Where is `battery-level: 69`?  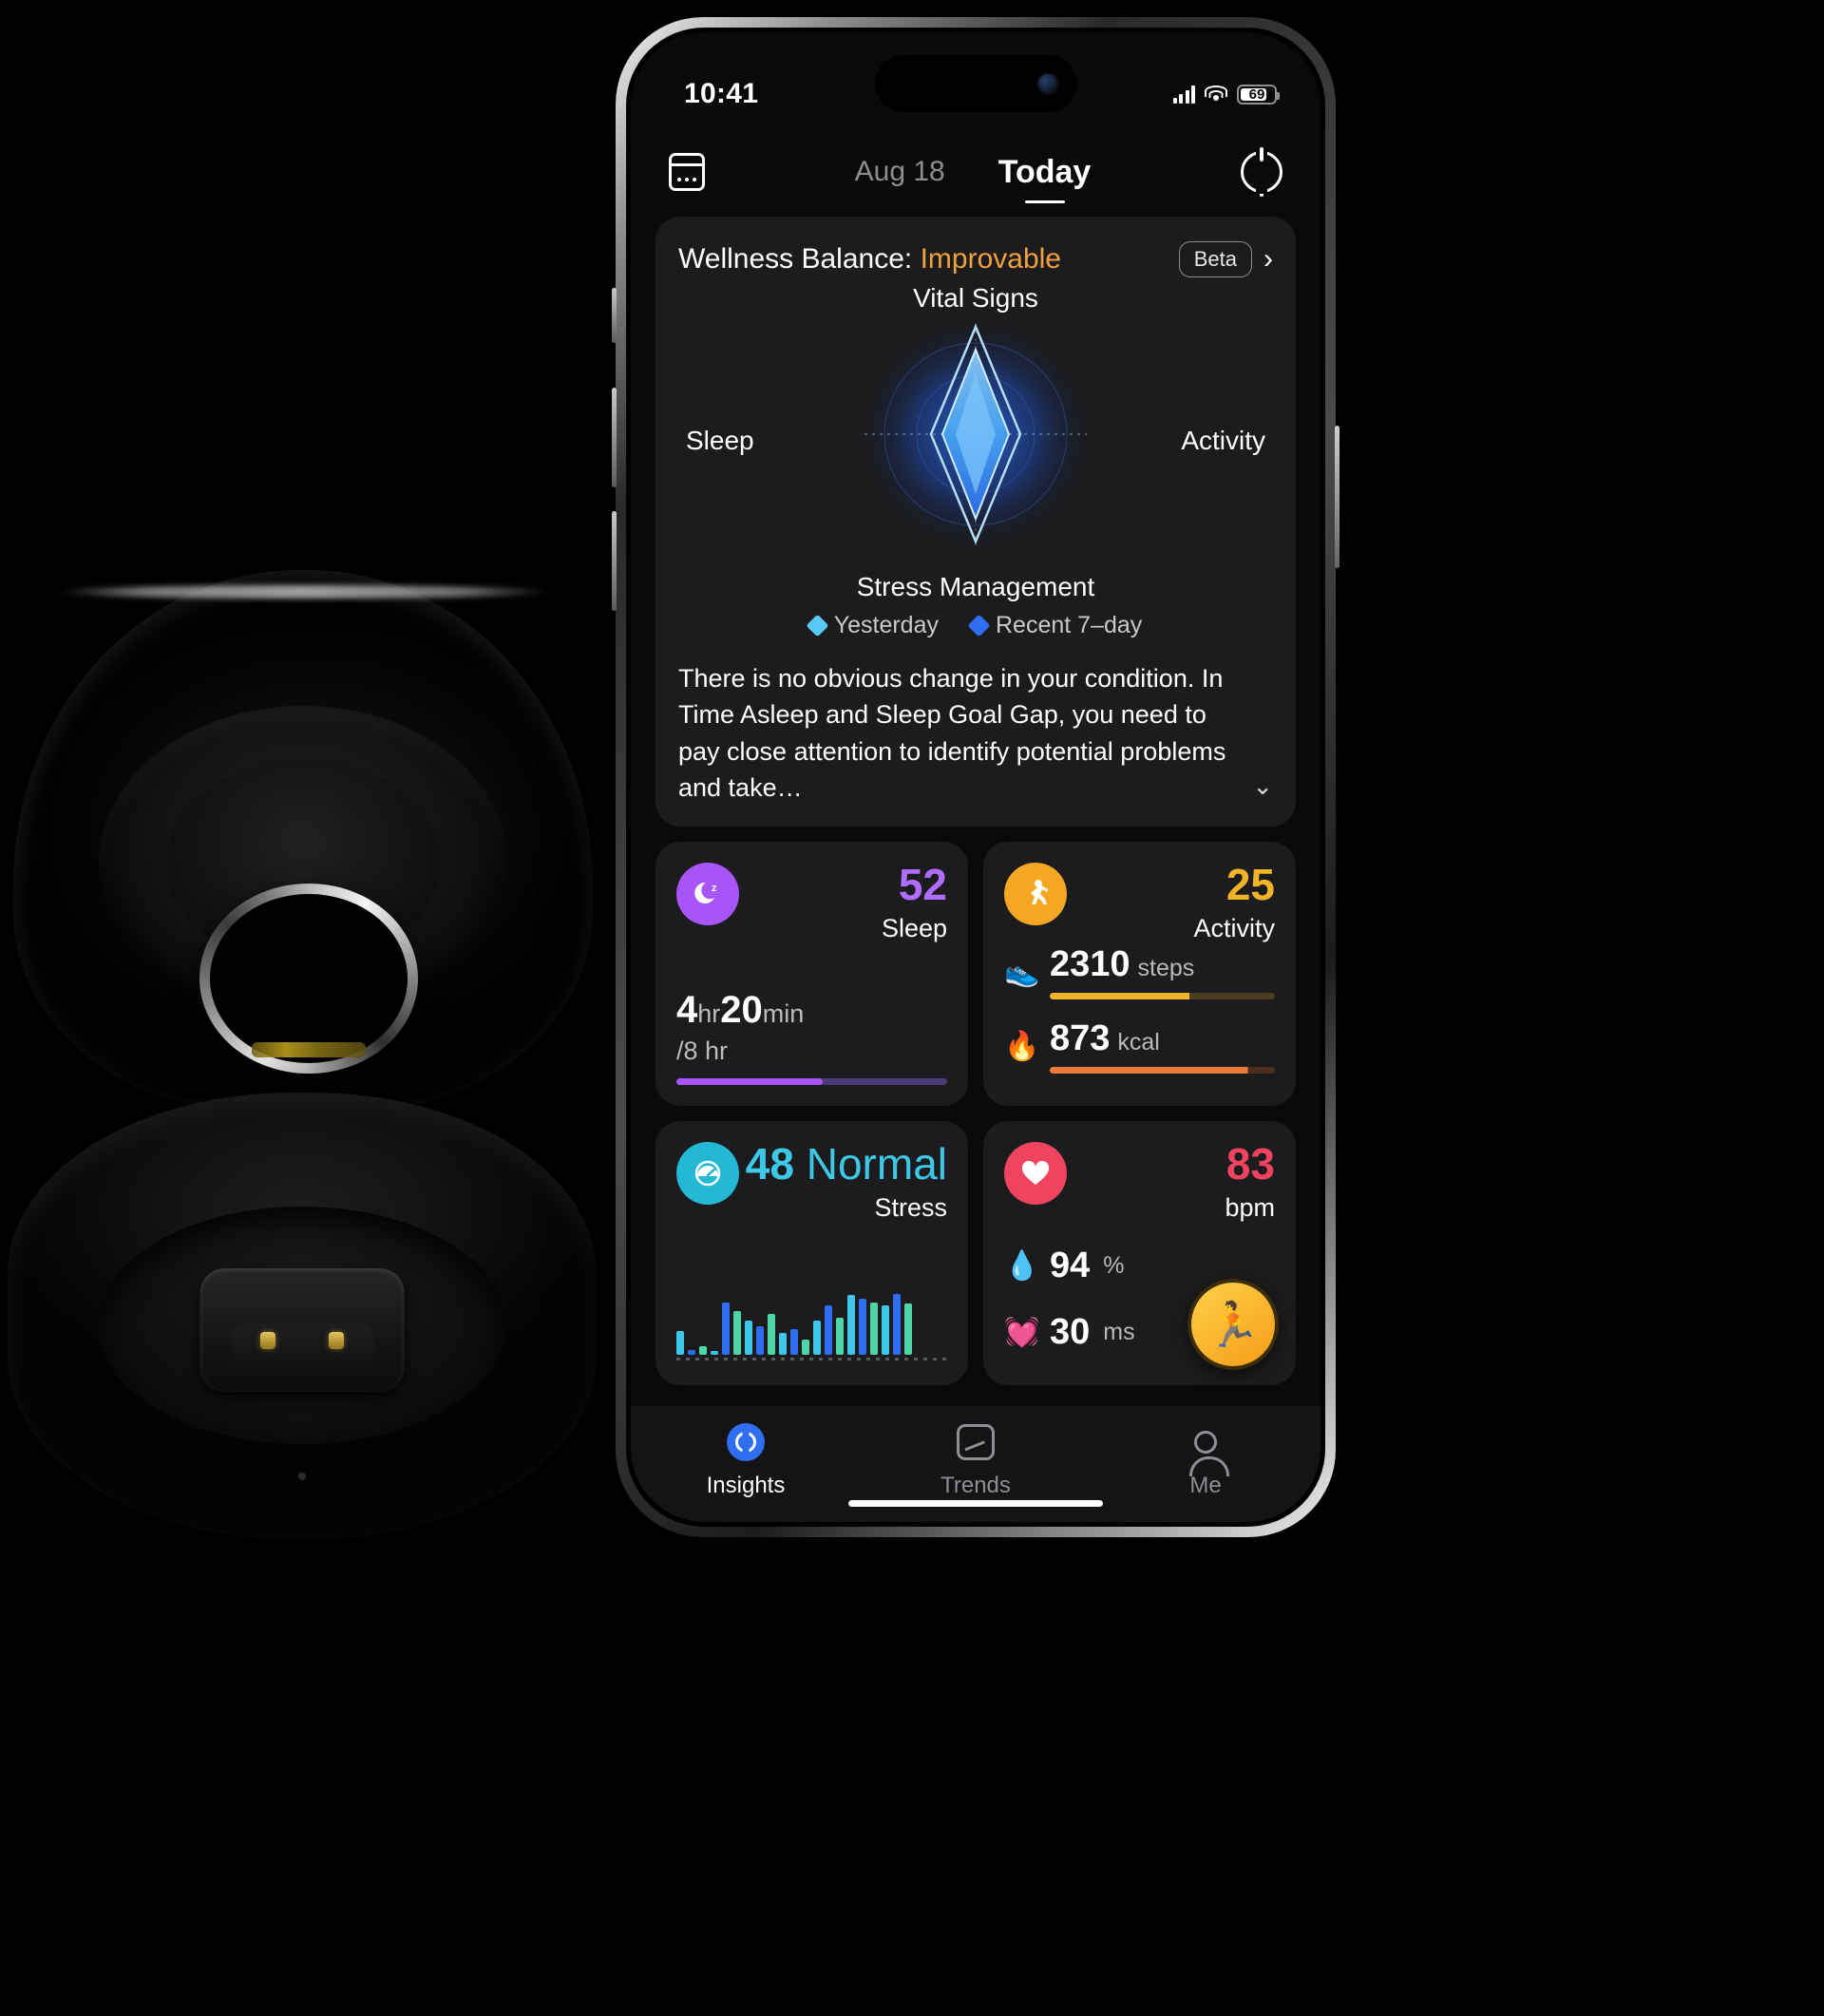 battery-level: 69 is located at coordinates (1256, 94).